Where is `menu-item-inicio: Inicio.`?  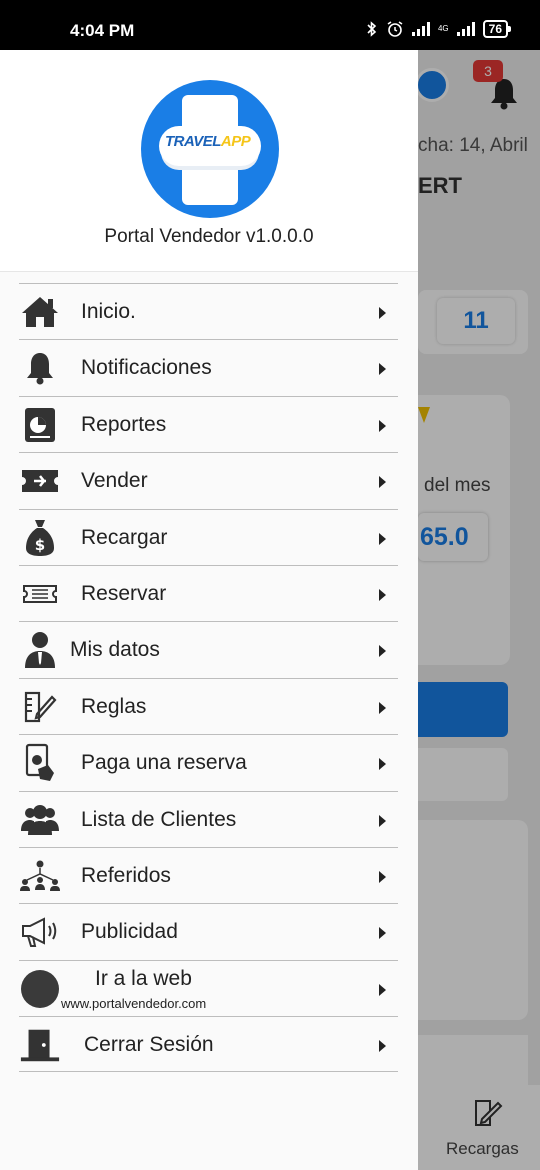 menu-item-inicio: Inicio. is located at coordinates (208, 311).